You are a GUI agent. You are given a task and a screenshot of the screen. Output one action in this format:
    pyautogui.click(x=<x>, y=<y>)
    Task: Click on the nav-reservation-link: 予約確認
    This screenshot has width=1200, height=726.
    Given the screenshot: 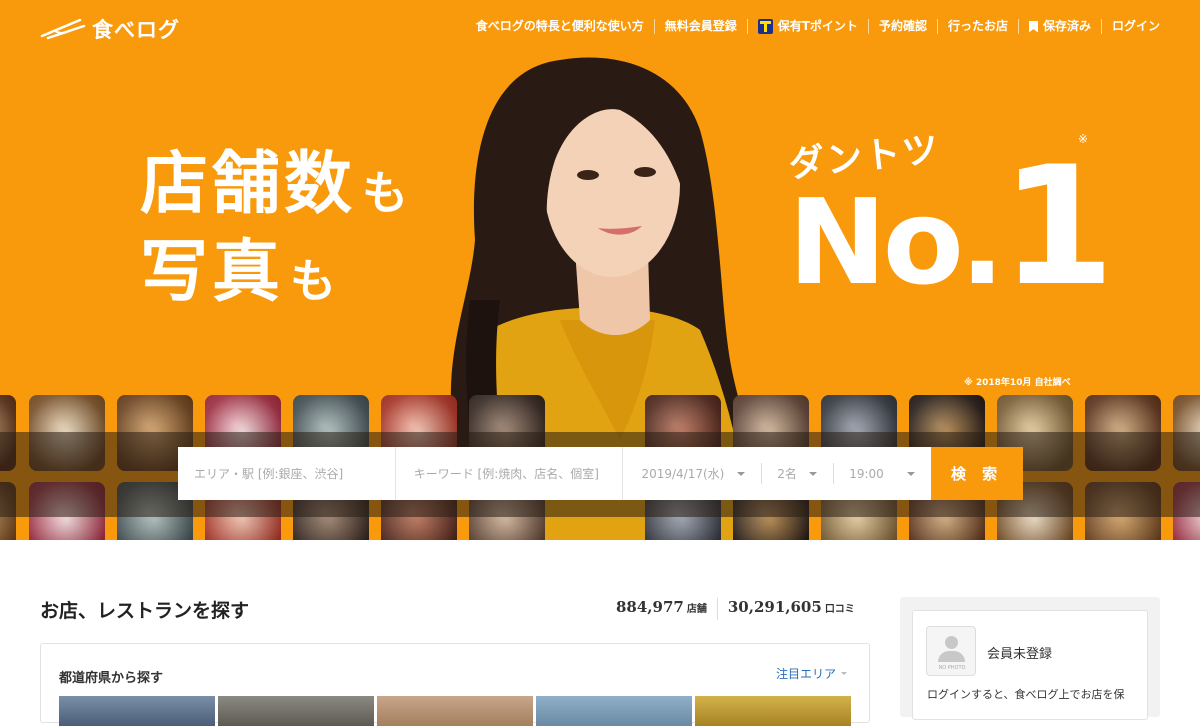 What is the action you would take?
    pyautogui.click(x=902, y=26)
    